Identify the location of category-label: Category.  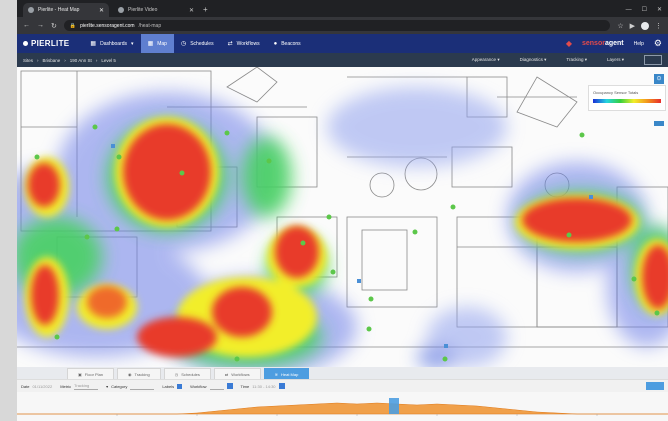
(119, 386).